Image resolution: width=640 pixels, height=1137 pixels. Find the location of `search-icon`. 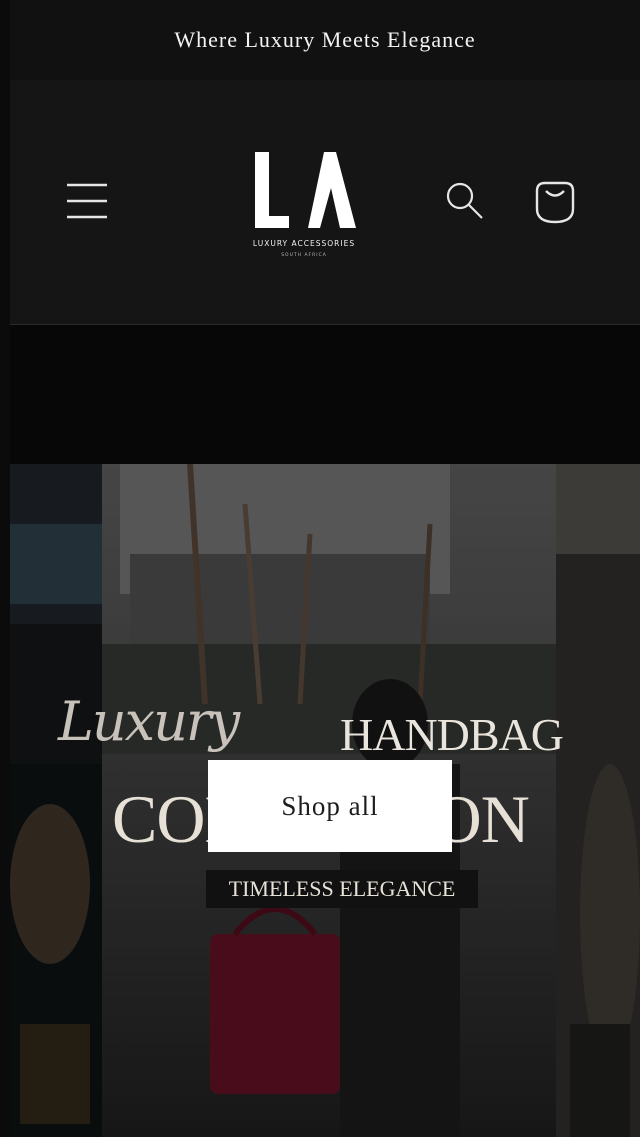

search-icon is located at coordinates (464, 200).